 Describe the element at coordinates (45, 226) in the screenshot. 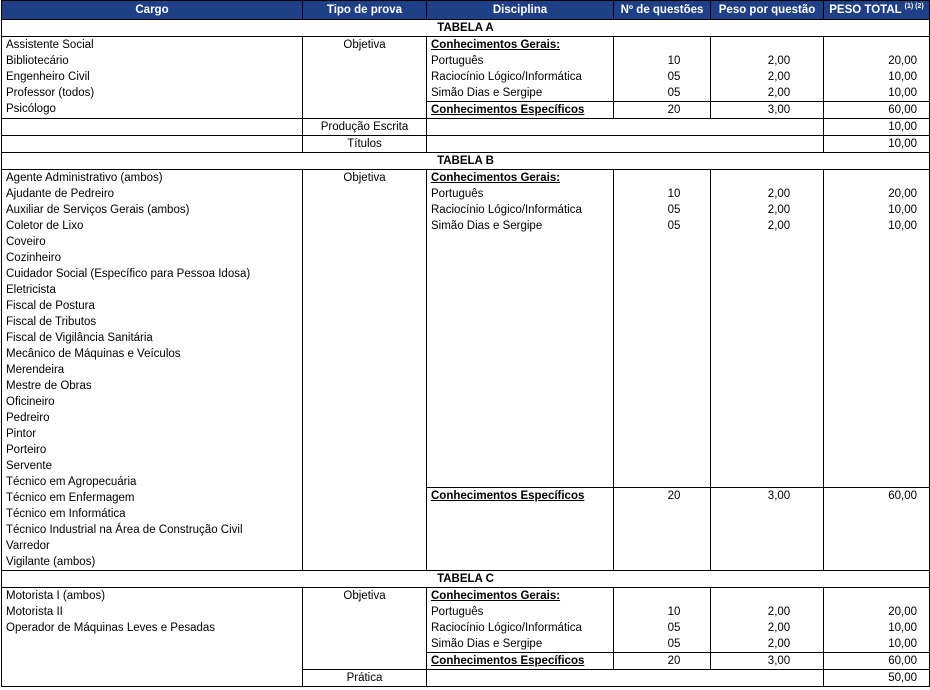

I see `cargo-item: Coletor de Lixo` at that location.